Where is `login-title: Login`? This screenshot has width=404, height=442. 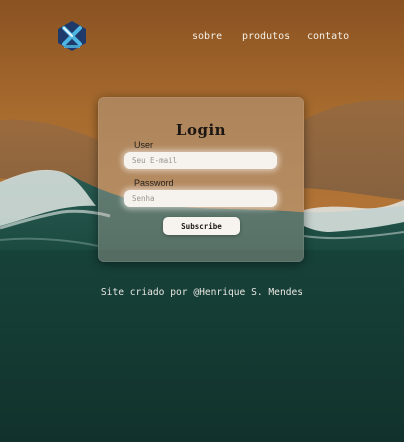
login-title: Login is located at coordinates (201, 130).